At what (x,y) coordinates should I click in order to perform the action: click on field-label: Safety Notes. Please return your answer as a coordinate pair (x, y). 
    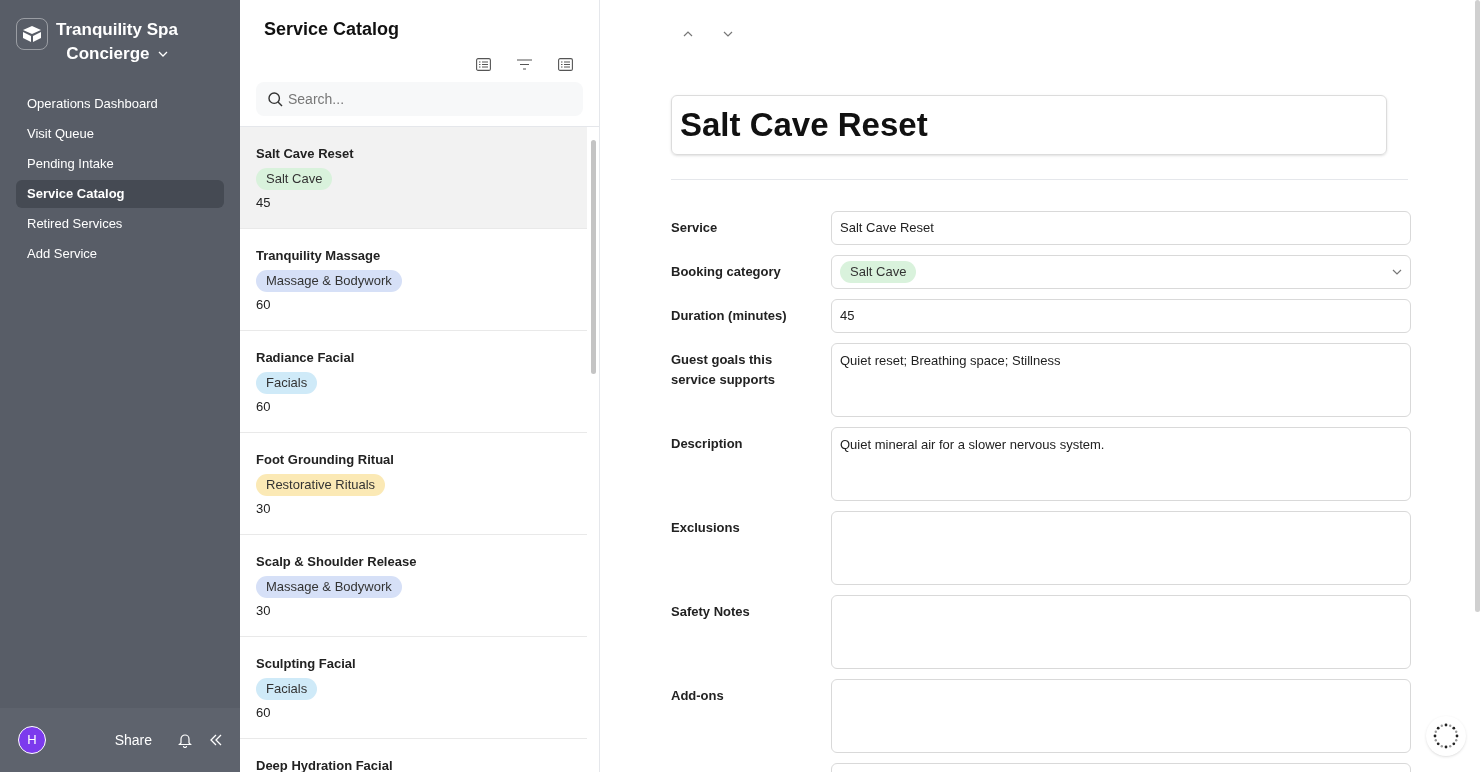
    Looking at the image, I should click on (711, 612).